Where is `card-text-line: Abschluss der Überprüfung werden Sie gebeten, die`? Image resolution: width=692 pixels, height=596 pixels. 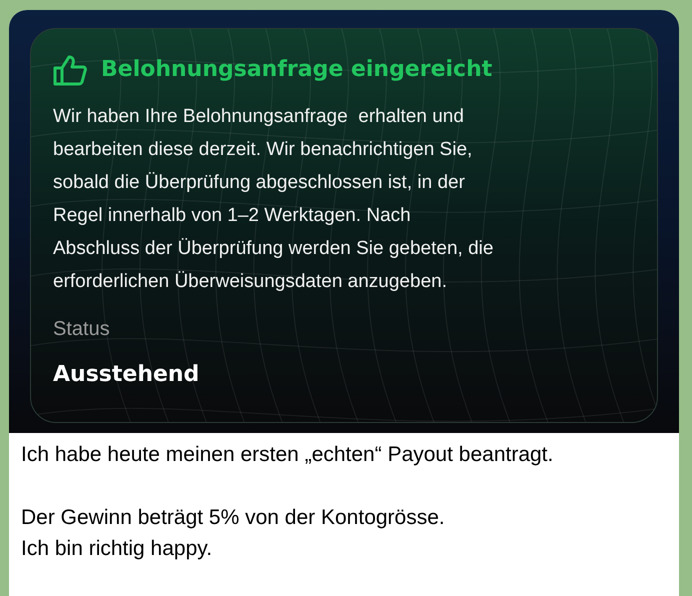 card-text-line: Abschluss der Überprüfung werden Sie gebeten, die is located at coordinates (273, 249).